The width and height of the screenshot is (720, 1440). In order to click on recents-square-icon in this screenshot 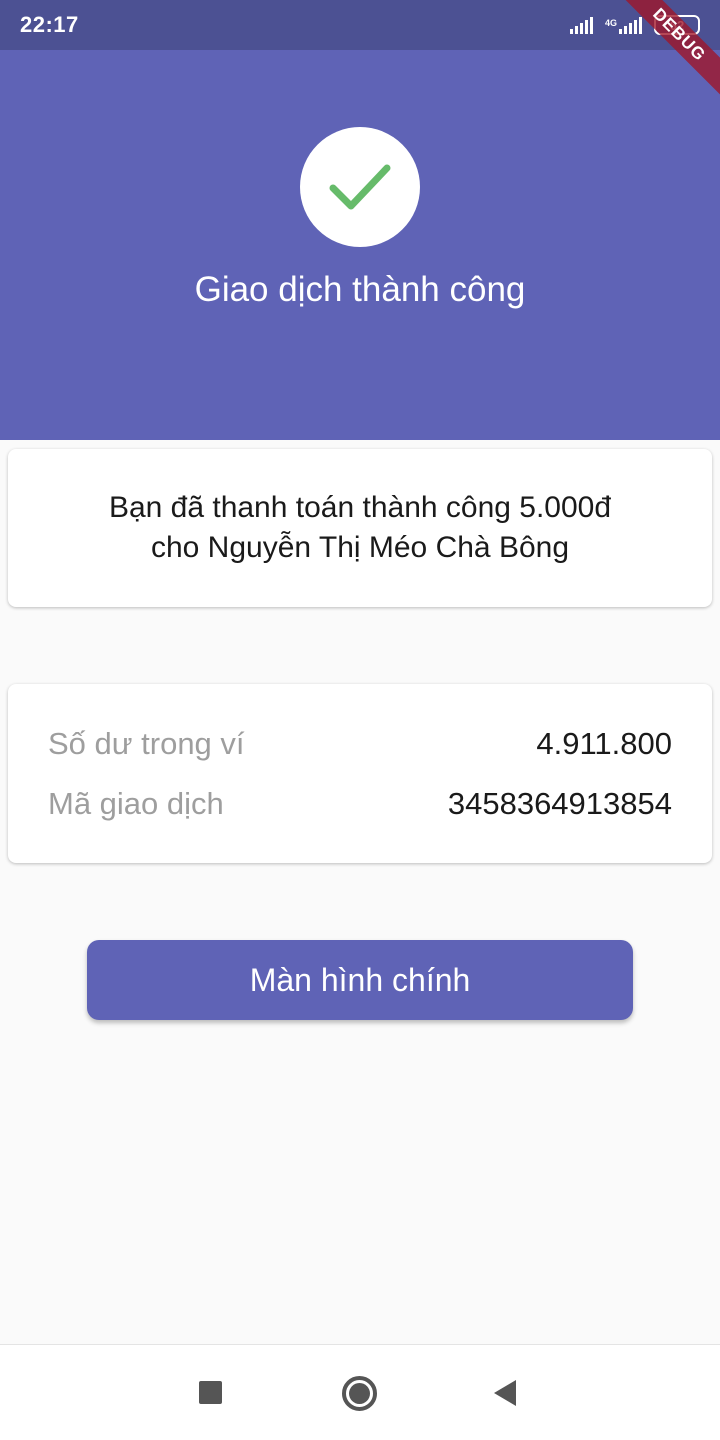, I will do `click(210, 1392)`.